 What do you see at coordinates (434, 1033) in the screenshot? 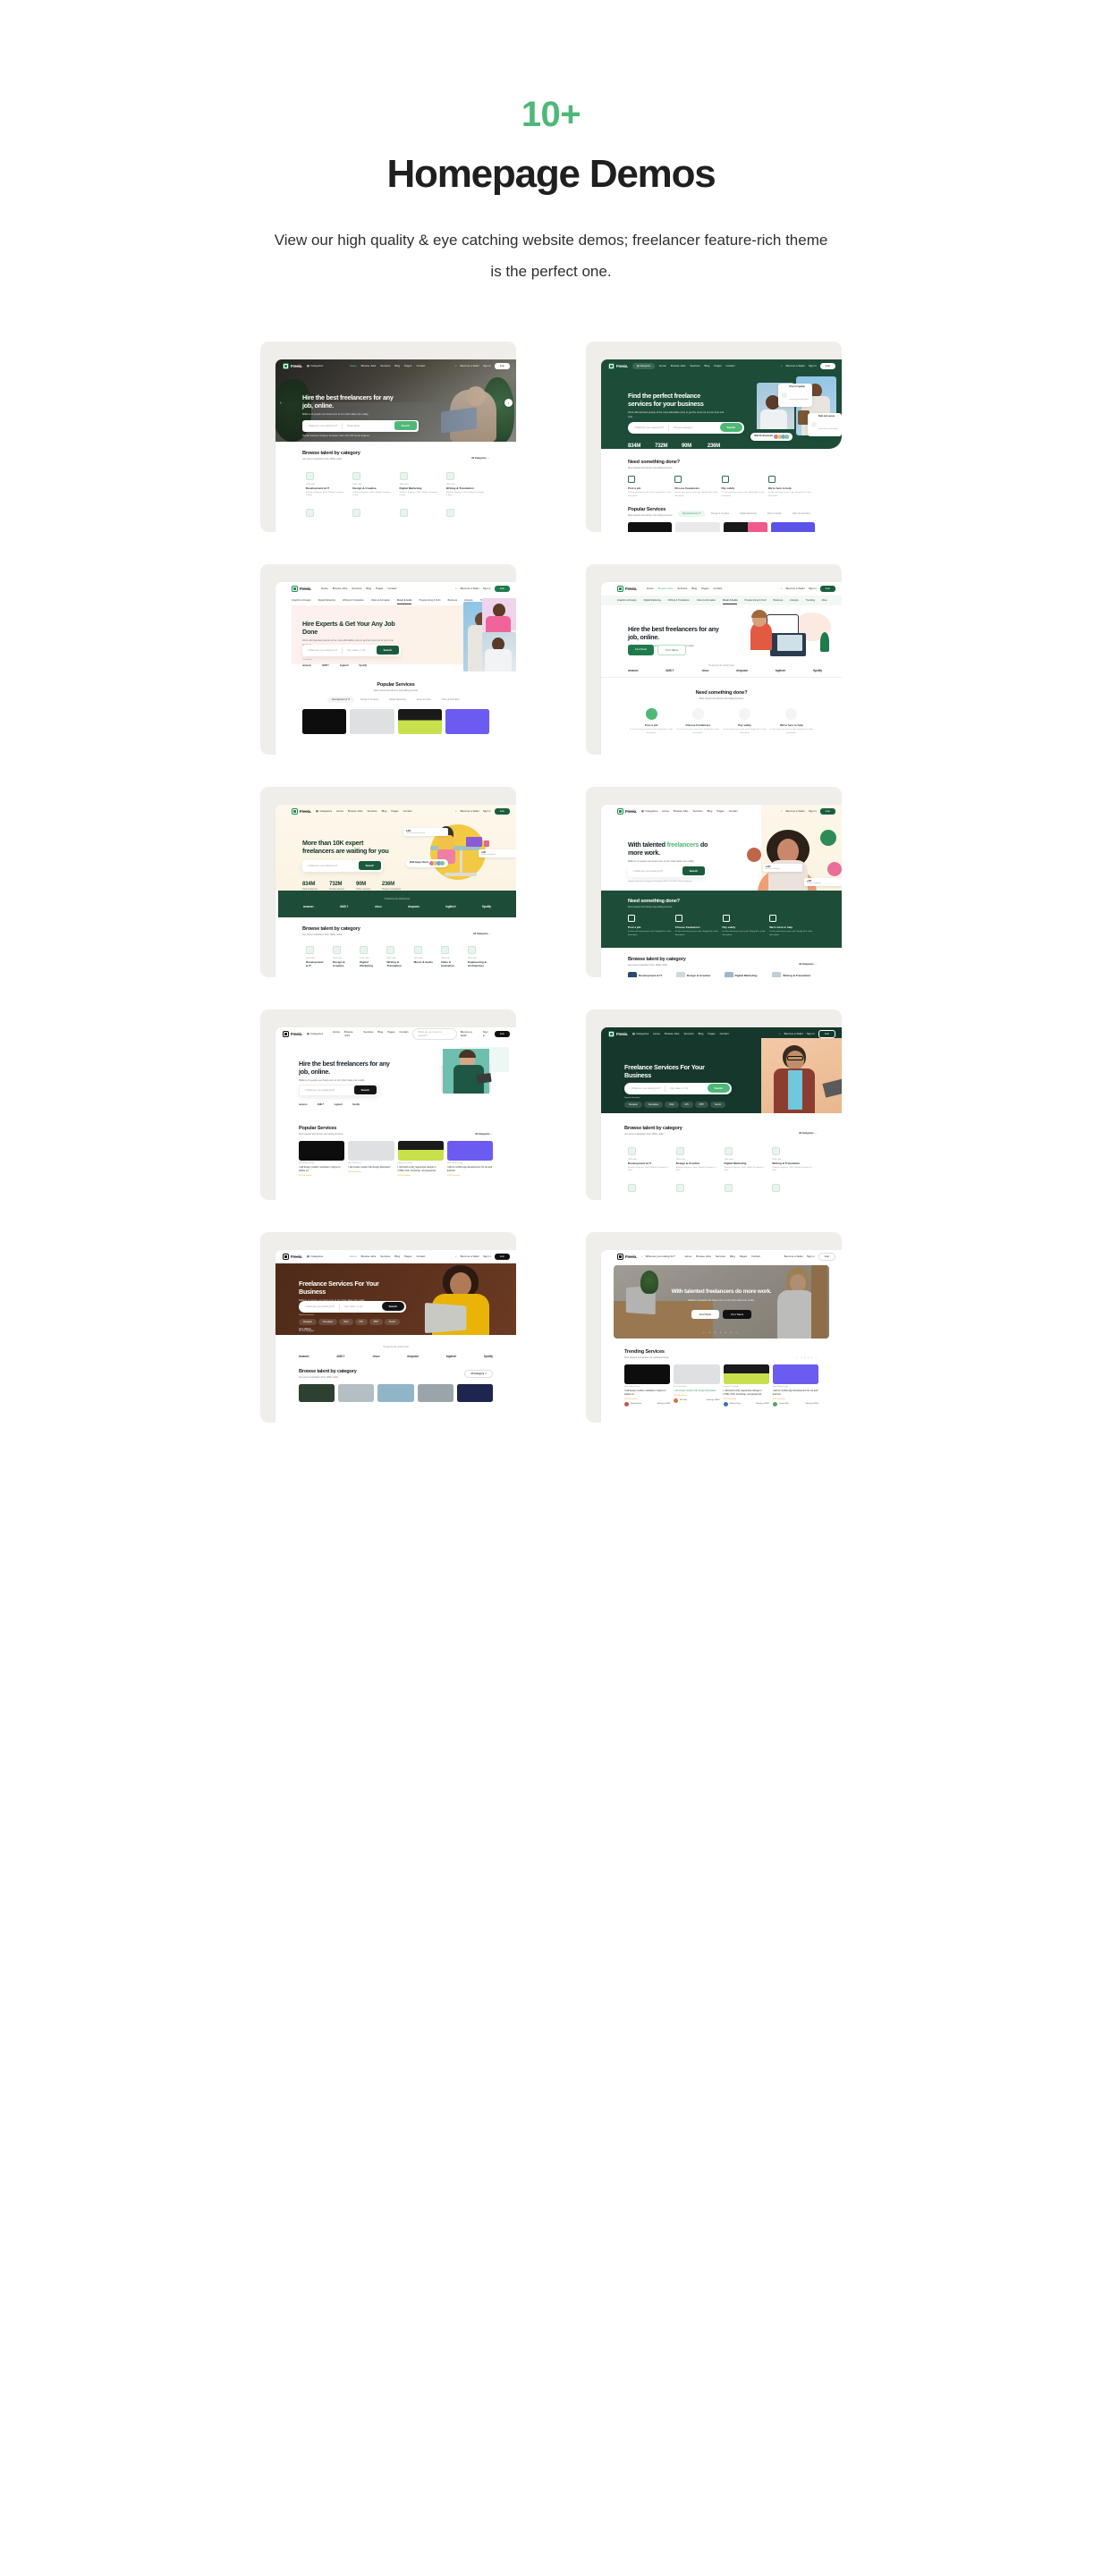
I see `search-input: What do you want to search?` at bounding box center [434, 1033].